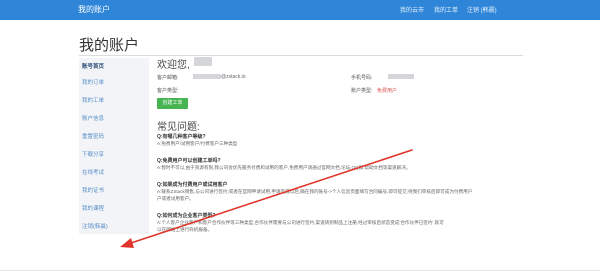 This screenshot has height=277, width=600. What do you see at coordinates (93, 154) in the screenshot?
I see `sidebar-item-downloads: 下载分享` at bounding box center [93, 154].